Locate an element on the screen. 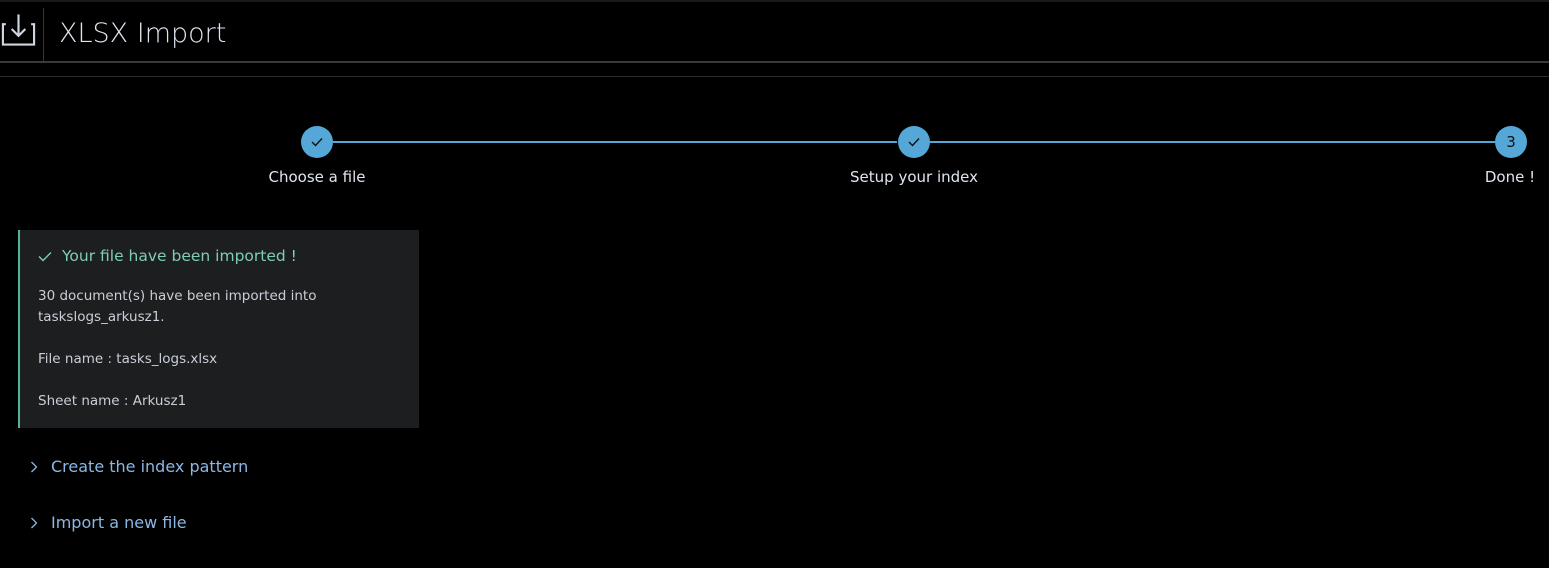 This screenshot has width=1549, height=568. callout-title: Your file have been imported ! is located at coordinates (167, 256).